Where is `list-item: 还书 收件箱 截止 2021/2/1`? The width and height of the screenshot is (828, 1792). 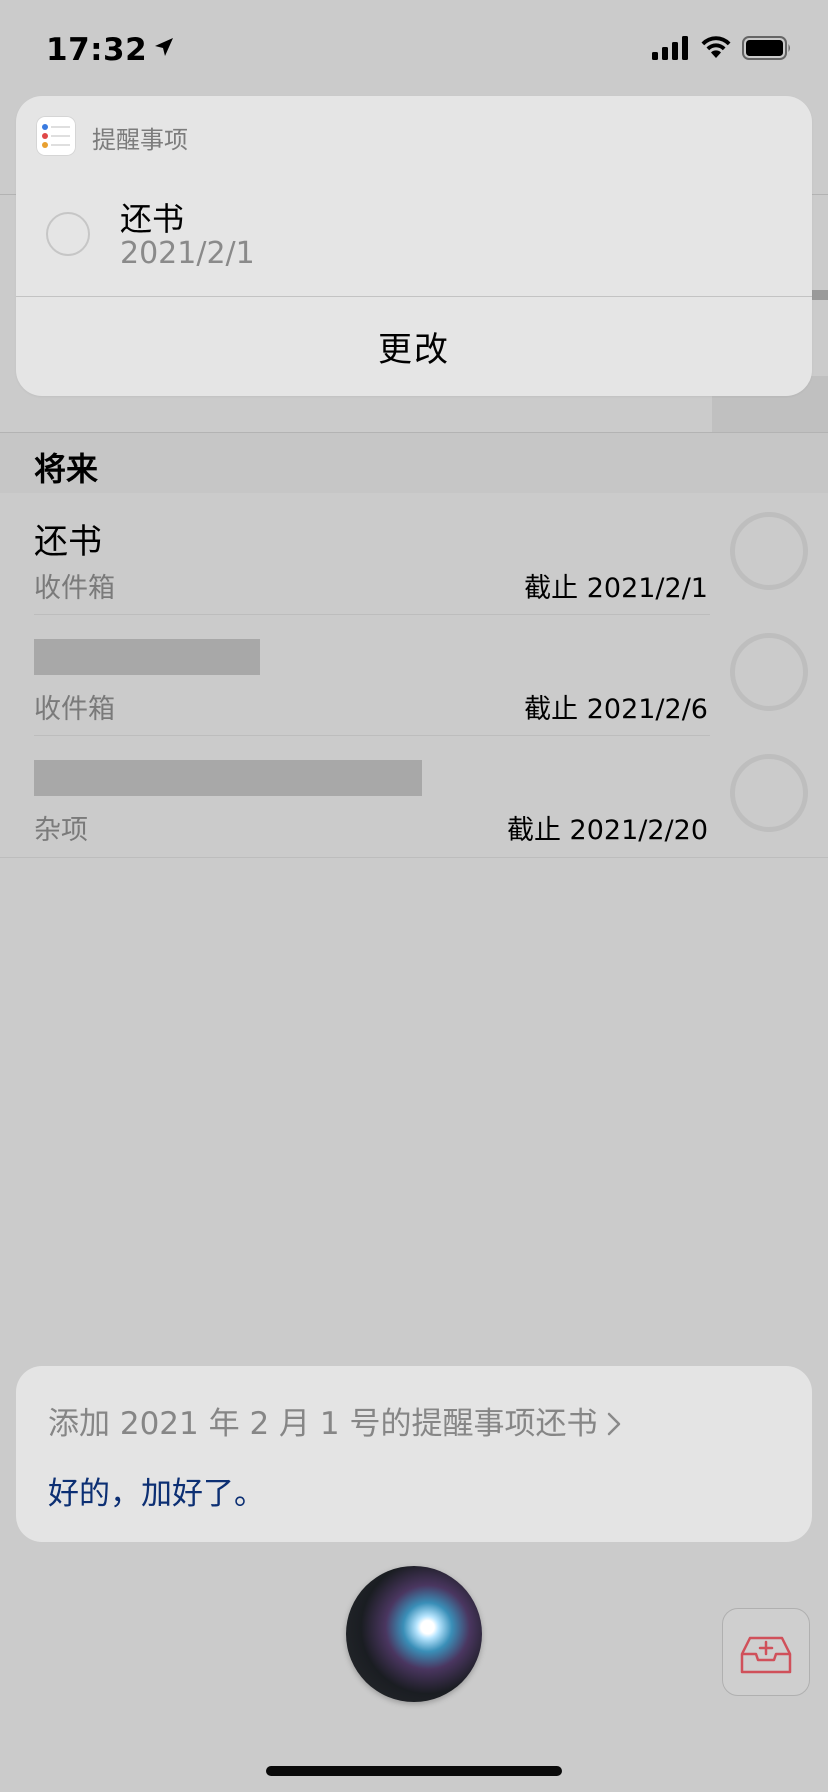
list-item: 还书 收件箱 截止 2021/2/1 is located at coordinates (414, 554).